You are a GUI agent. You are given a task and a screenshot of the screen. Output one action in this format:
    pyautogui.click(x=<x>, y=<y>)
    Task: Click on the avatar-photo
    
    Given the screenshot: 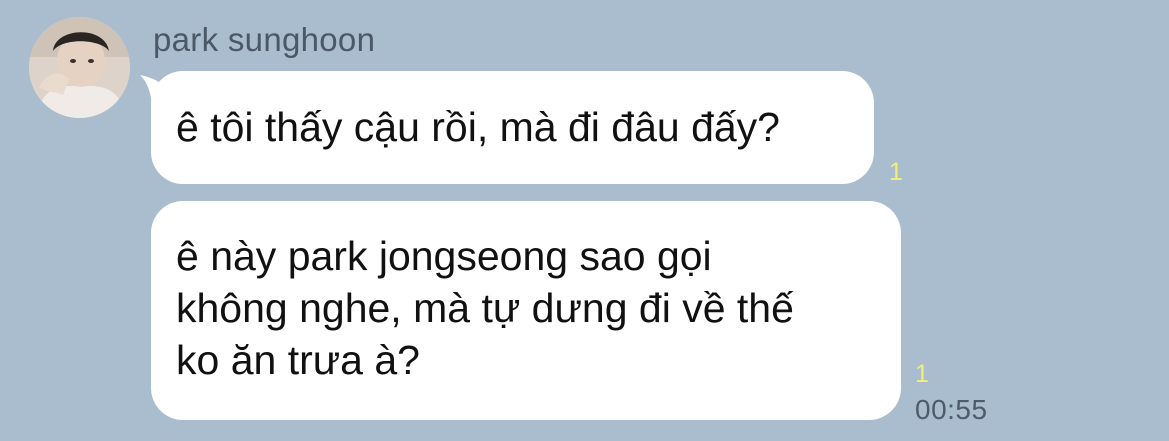 What is the action you would take?
    pyautogui.click(x=79, y=67)
    